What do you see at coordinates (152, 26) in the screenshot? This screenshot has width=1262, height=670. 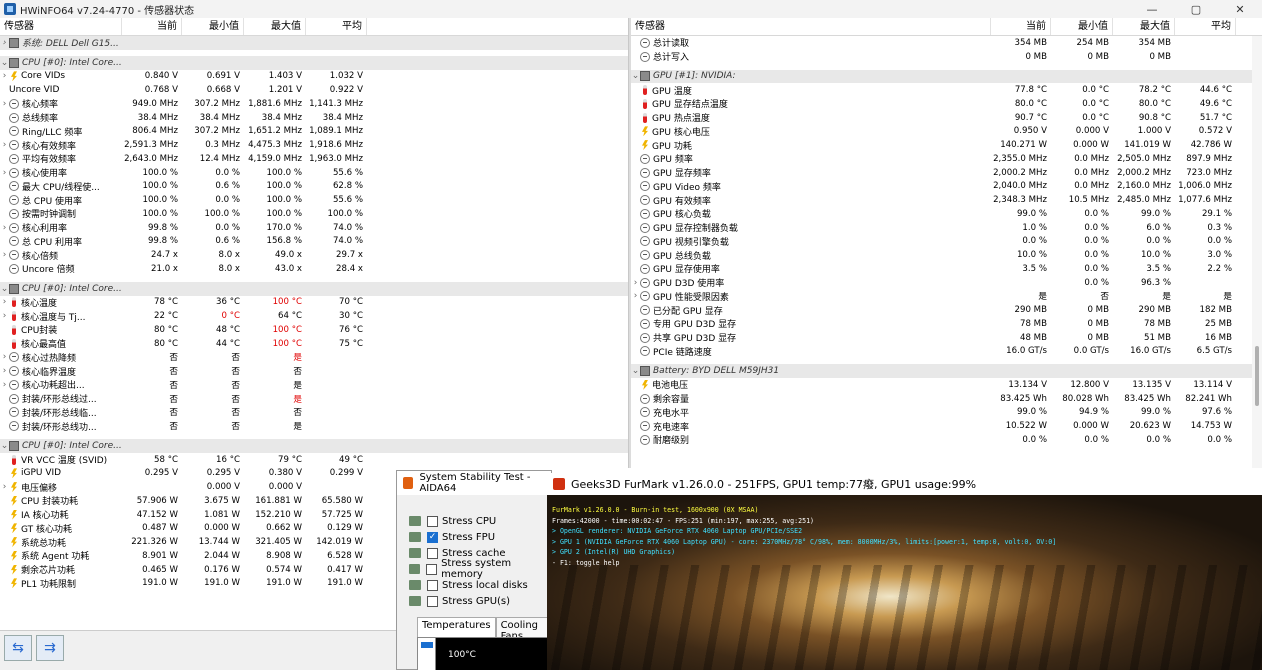 I see `column-current: 当前` at bounding box center [152, 26].